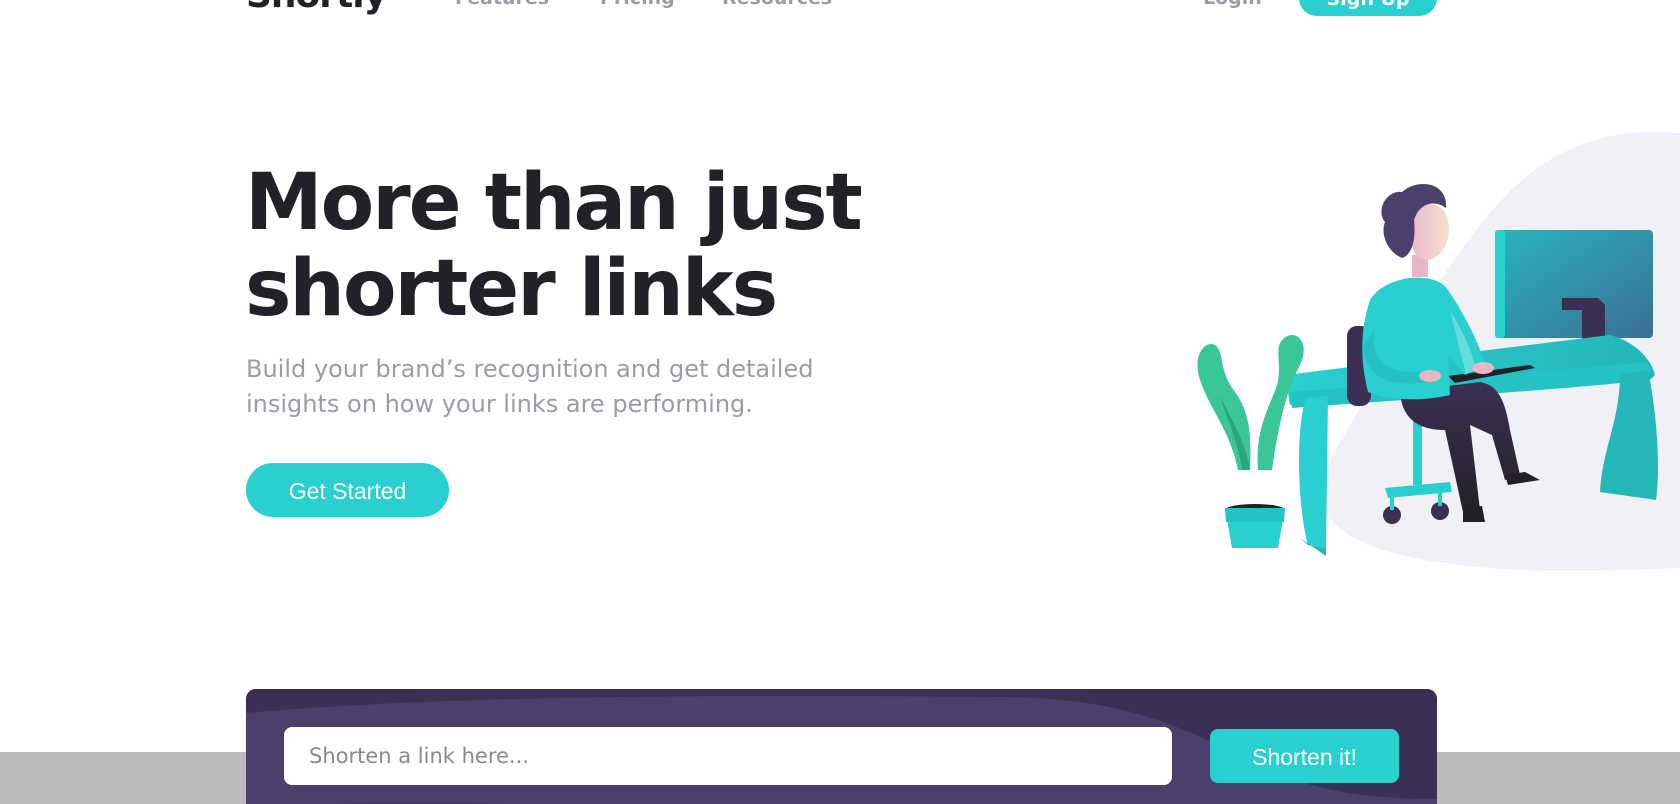 This screenshot has width=1680, height=804. Describe the element at coordinates (554, 203) in the screenshot. I see `hero-title-line-1: More than just` at that location.